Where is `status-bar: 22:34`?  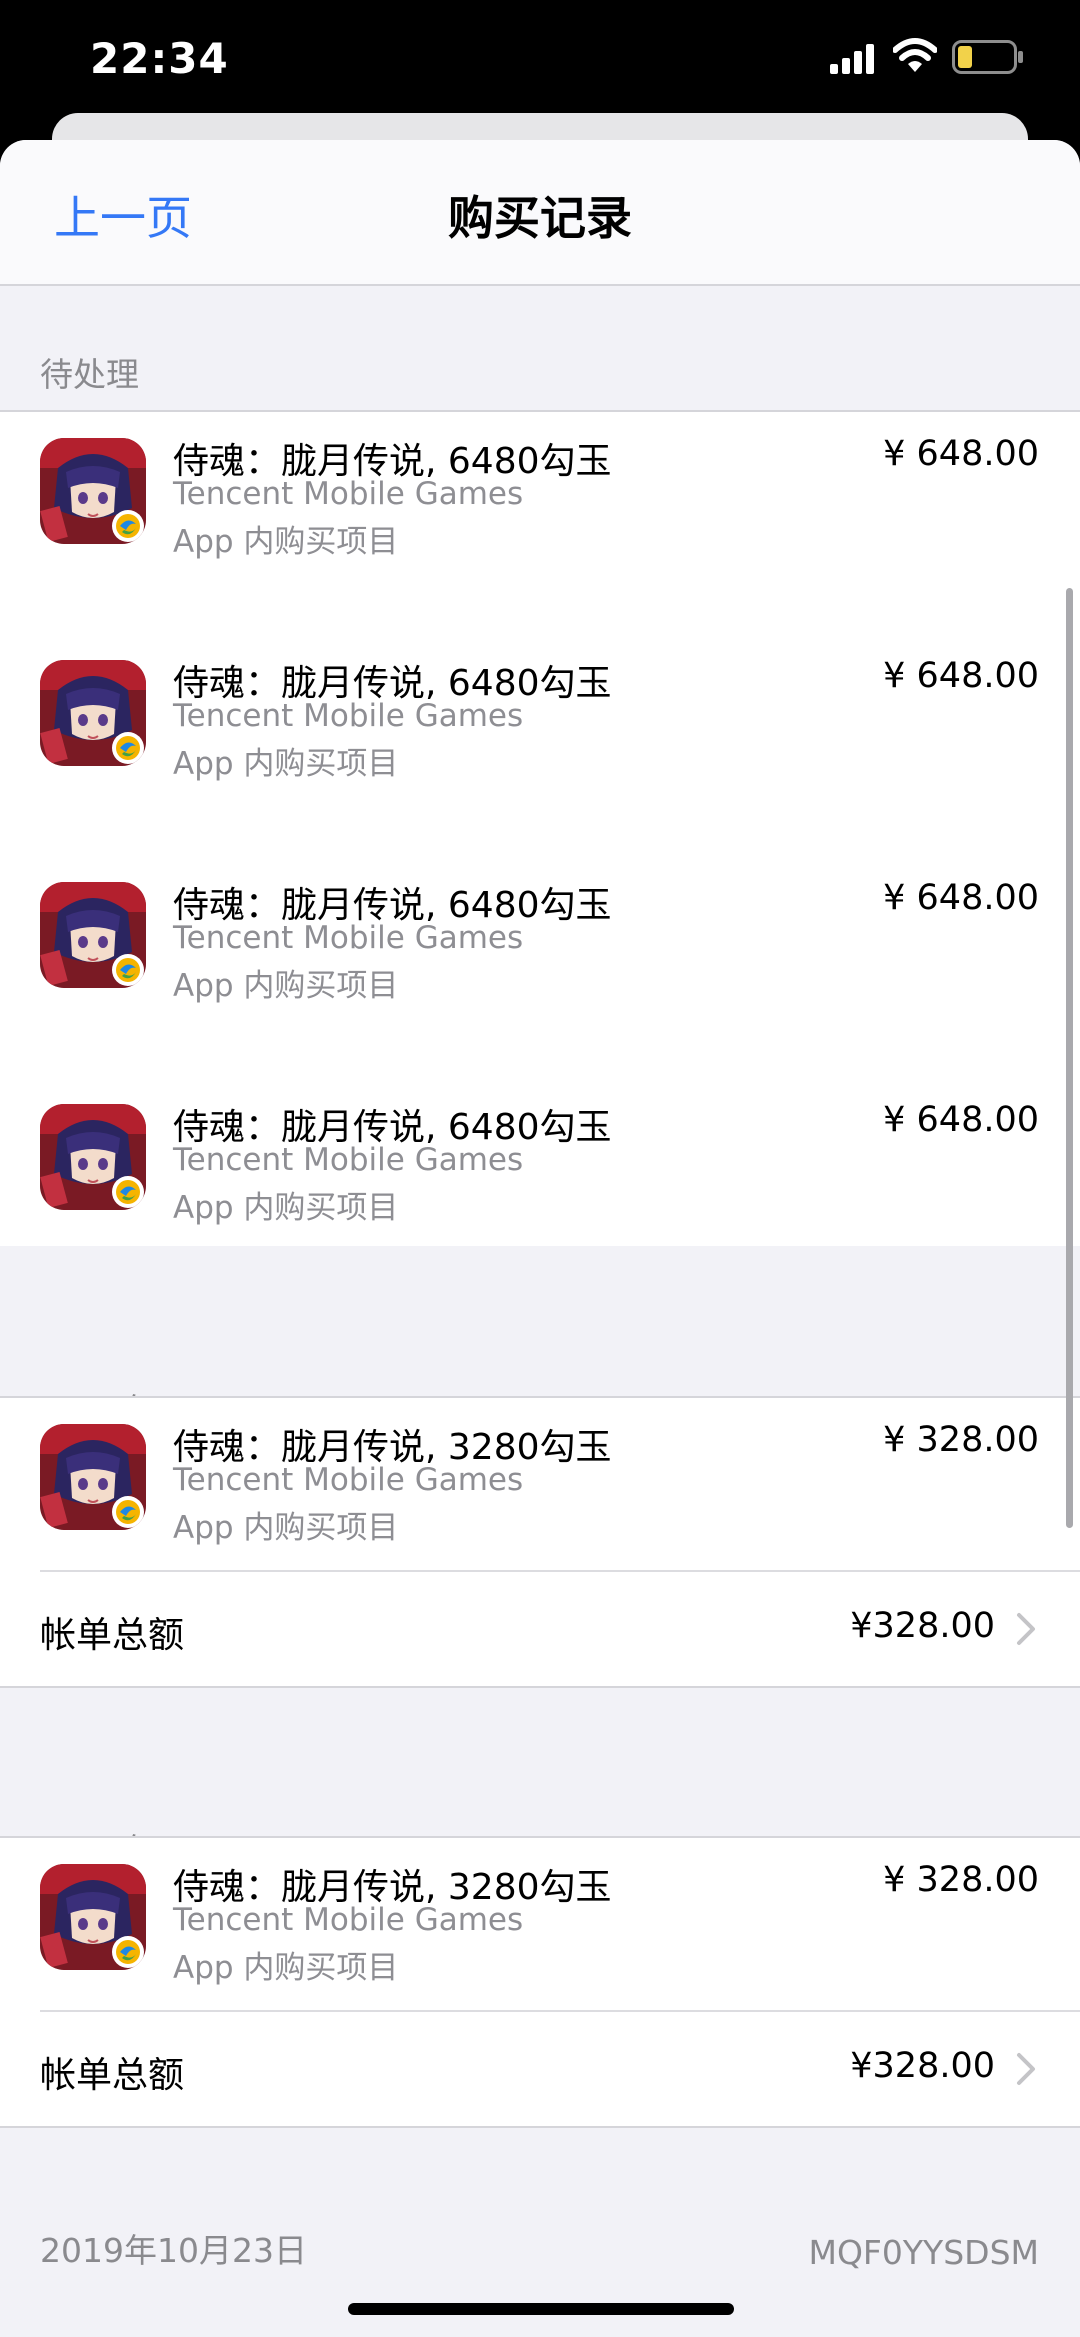
status-bar: 22:34 is located at coordinates (540, 56).